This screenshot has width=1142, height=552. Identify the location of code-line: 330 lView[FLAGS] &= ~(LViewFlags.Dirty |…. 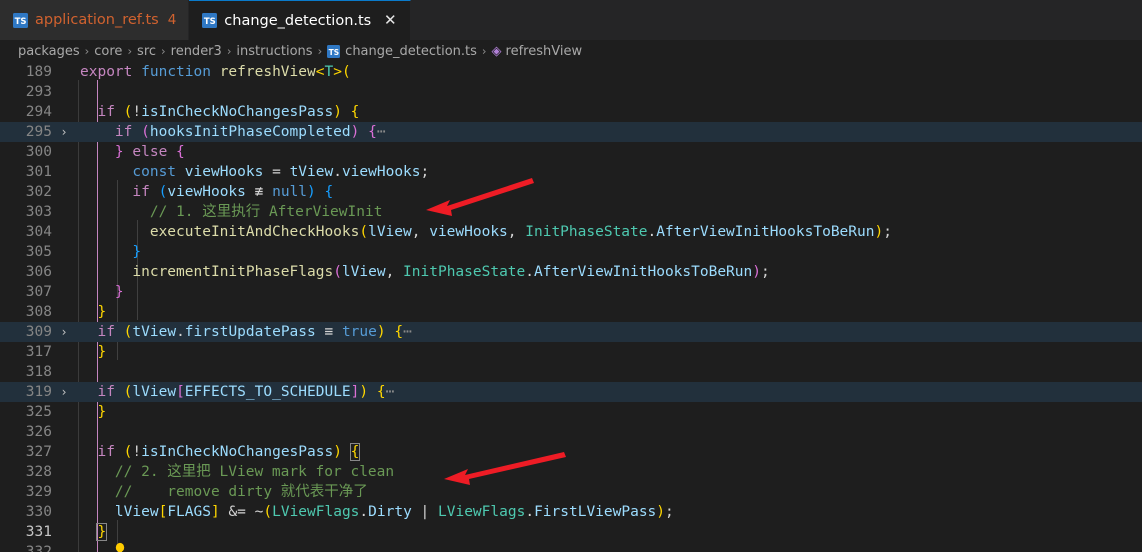
(571, 512).